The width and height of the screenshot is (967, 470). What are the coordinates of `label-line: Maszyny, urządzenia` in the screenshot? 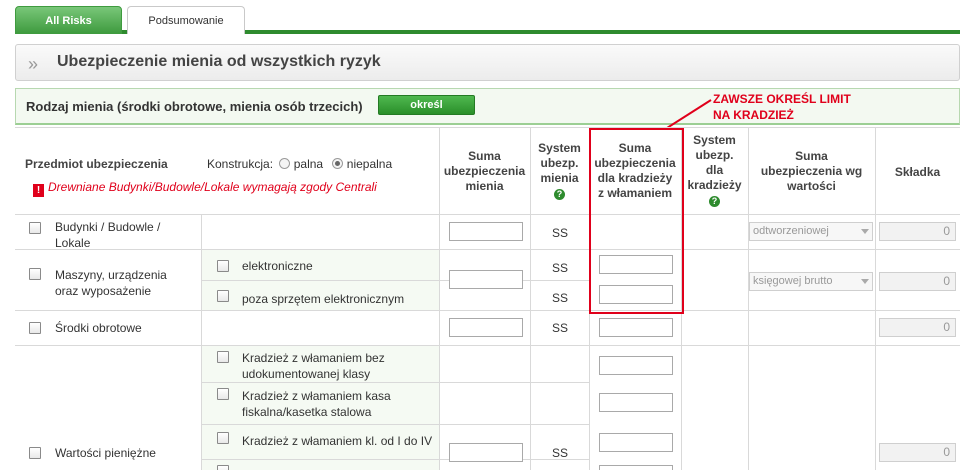 It's located at (111, 275).